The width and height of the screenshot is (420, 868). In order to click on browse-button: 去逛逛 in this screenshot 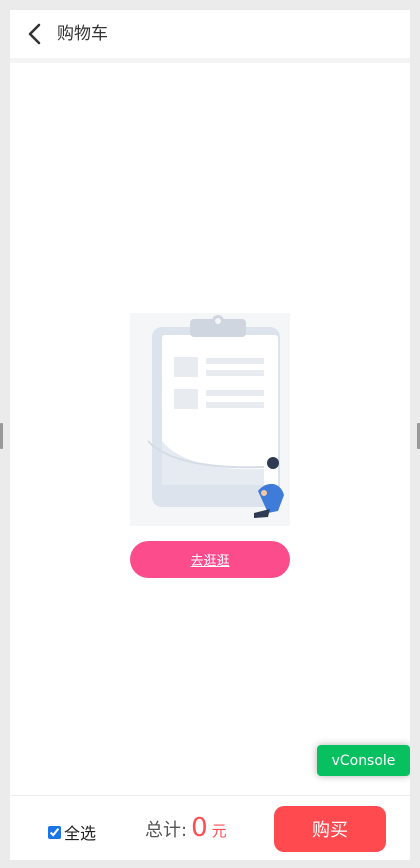, I will do `click(210, 559)`.